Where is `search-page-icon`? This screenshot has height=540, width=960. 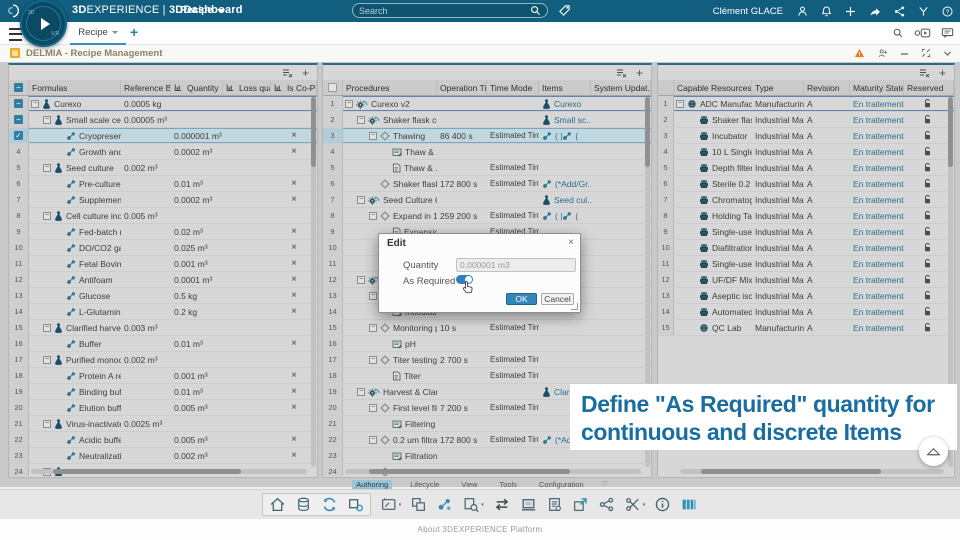 search-page-icon is located at coordinates (898, 33).